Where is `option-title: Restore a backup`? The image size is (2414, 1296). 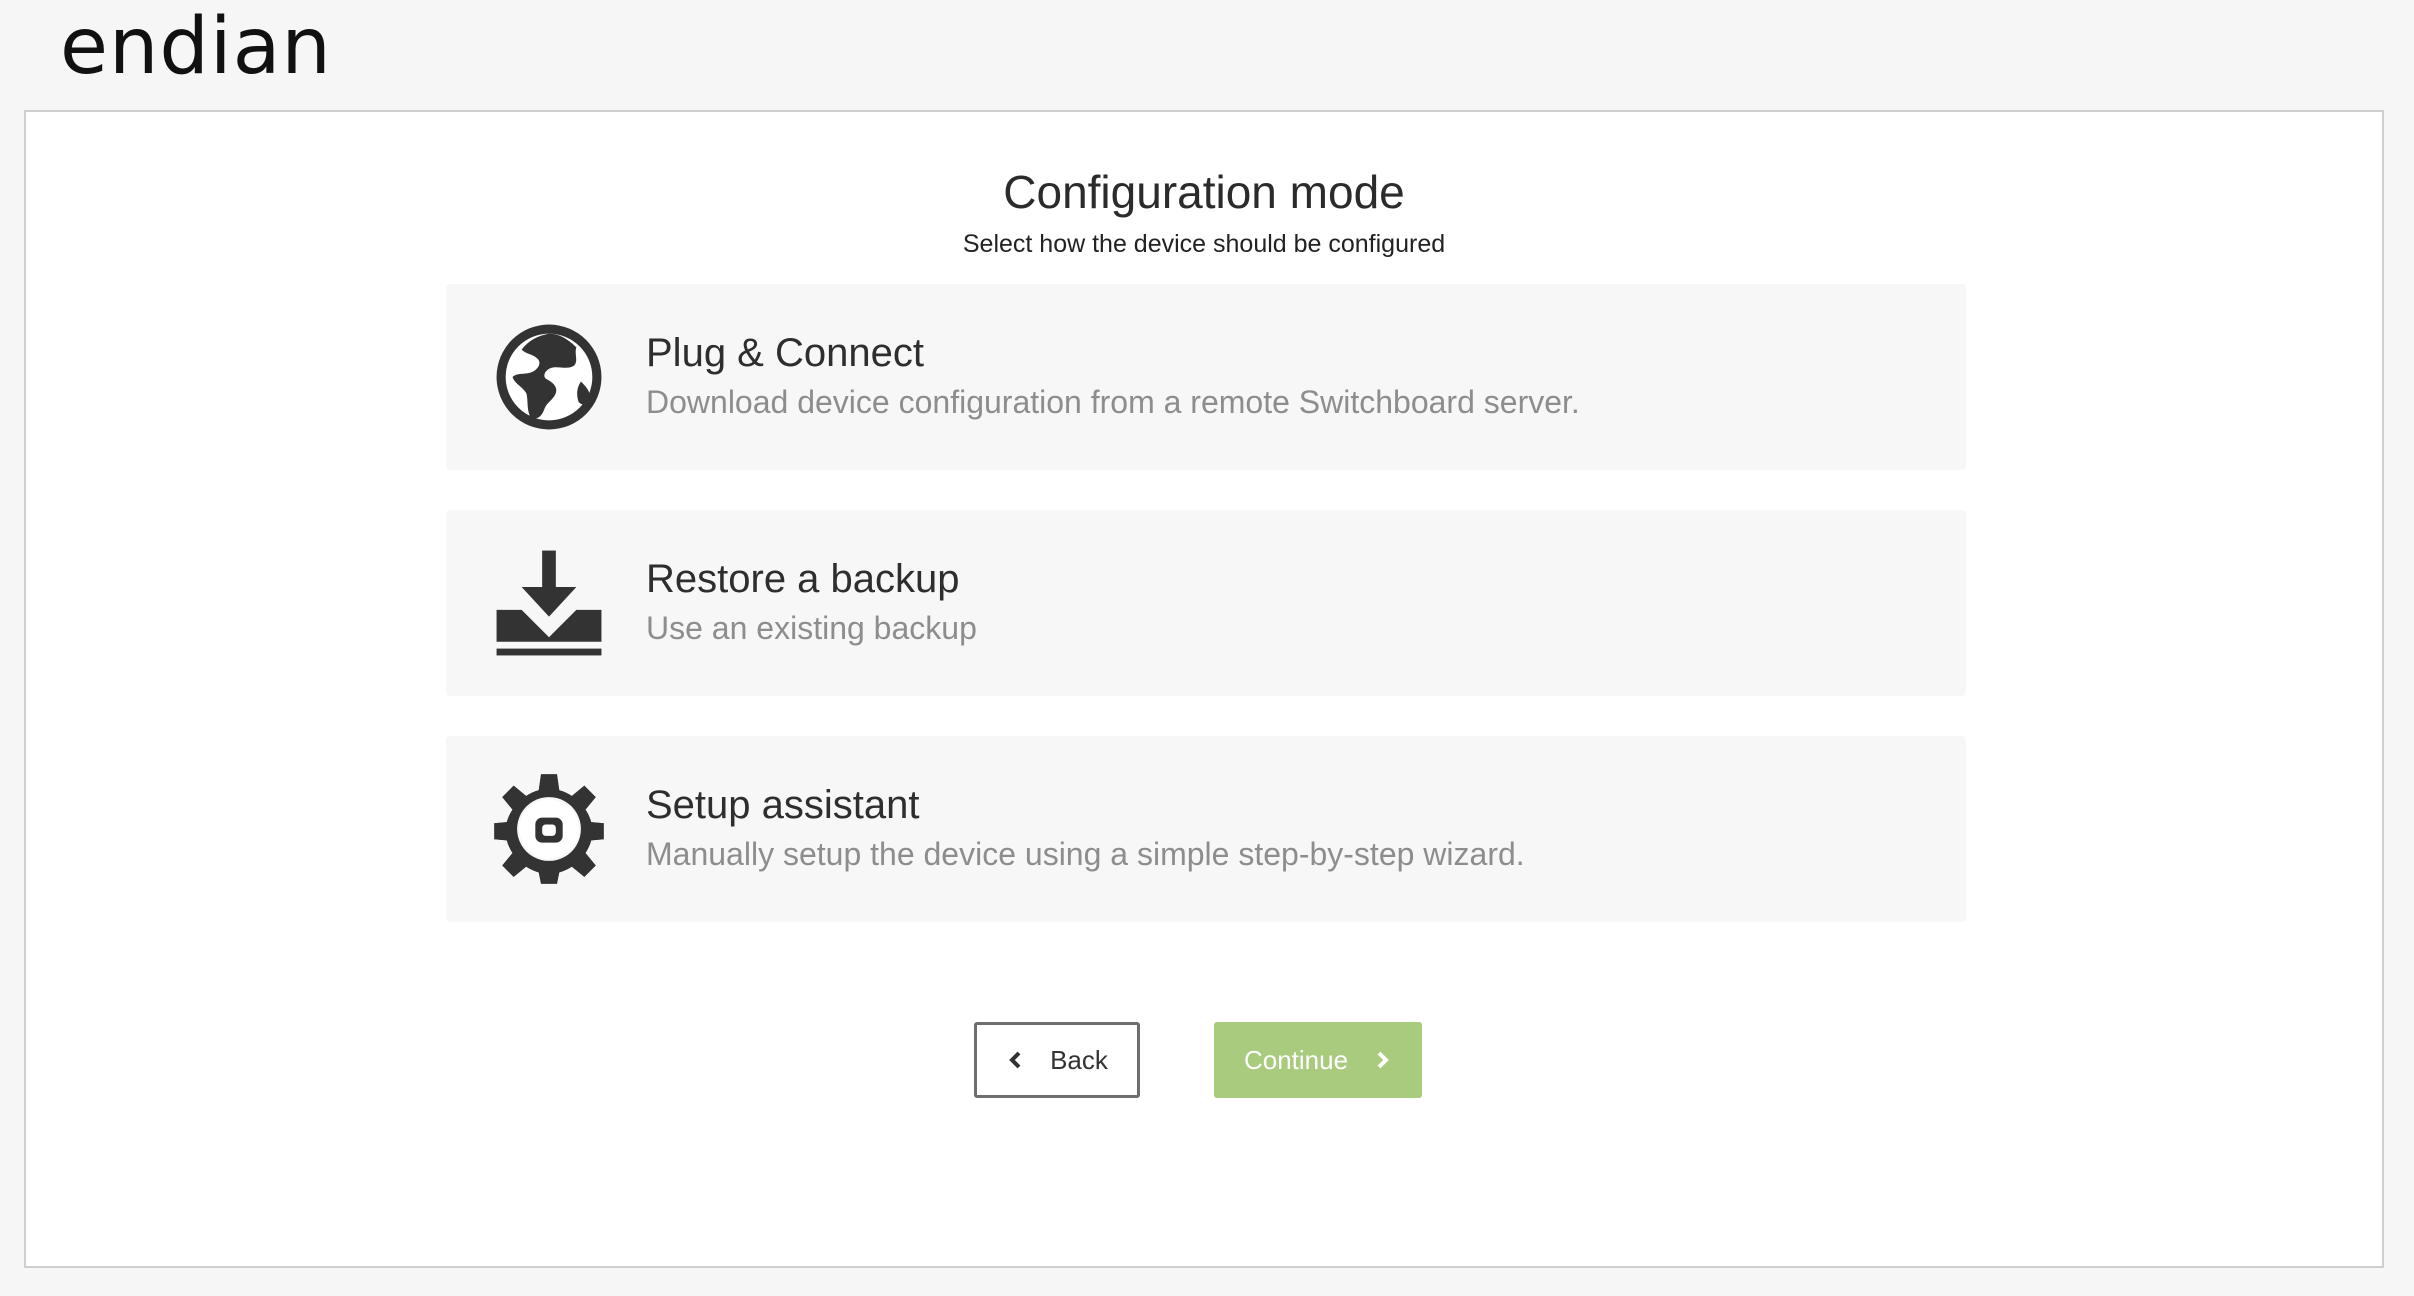 option-title: Restore a backup is located at coordinates (803, 579).